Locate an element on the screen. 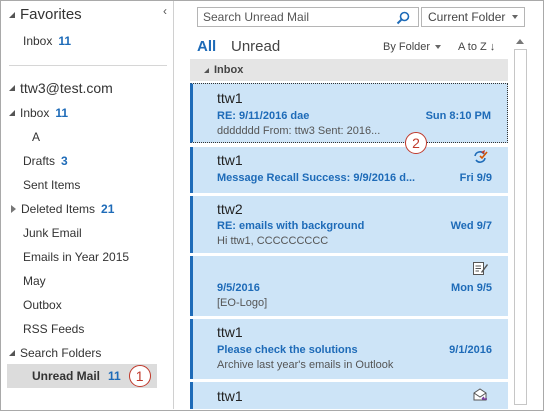 Image resolution: width=544 pixels, height=411 pixels. folder-label: Sent Items is located at coordinates (52, 185).